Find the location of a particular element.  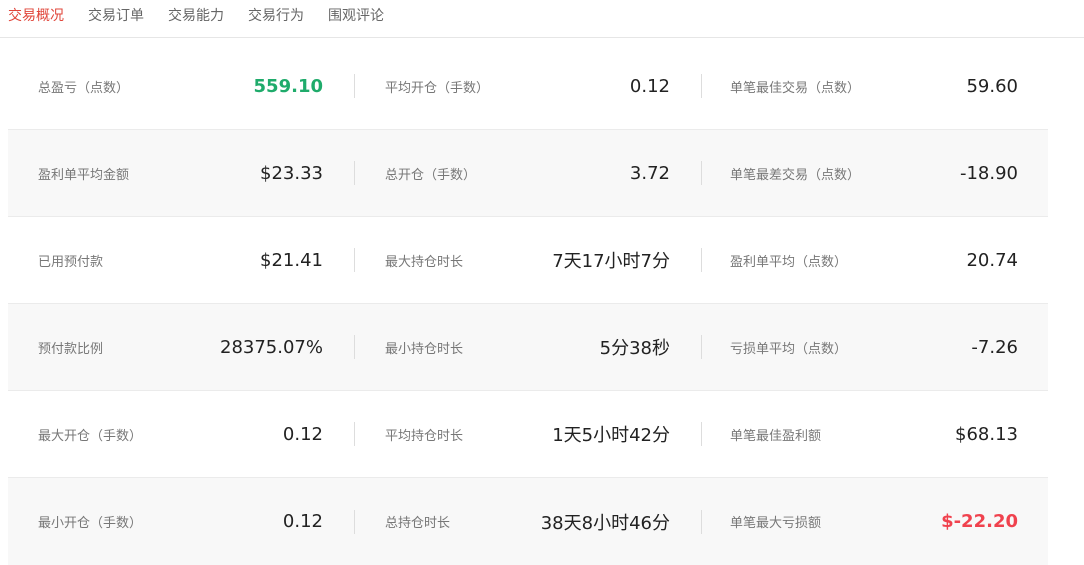

tab-overview: 交易概况 is located at coordinates (36, 15).